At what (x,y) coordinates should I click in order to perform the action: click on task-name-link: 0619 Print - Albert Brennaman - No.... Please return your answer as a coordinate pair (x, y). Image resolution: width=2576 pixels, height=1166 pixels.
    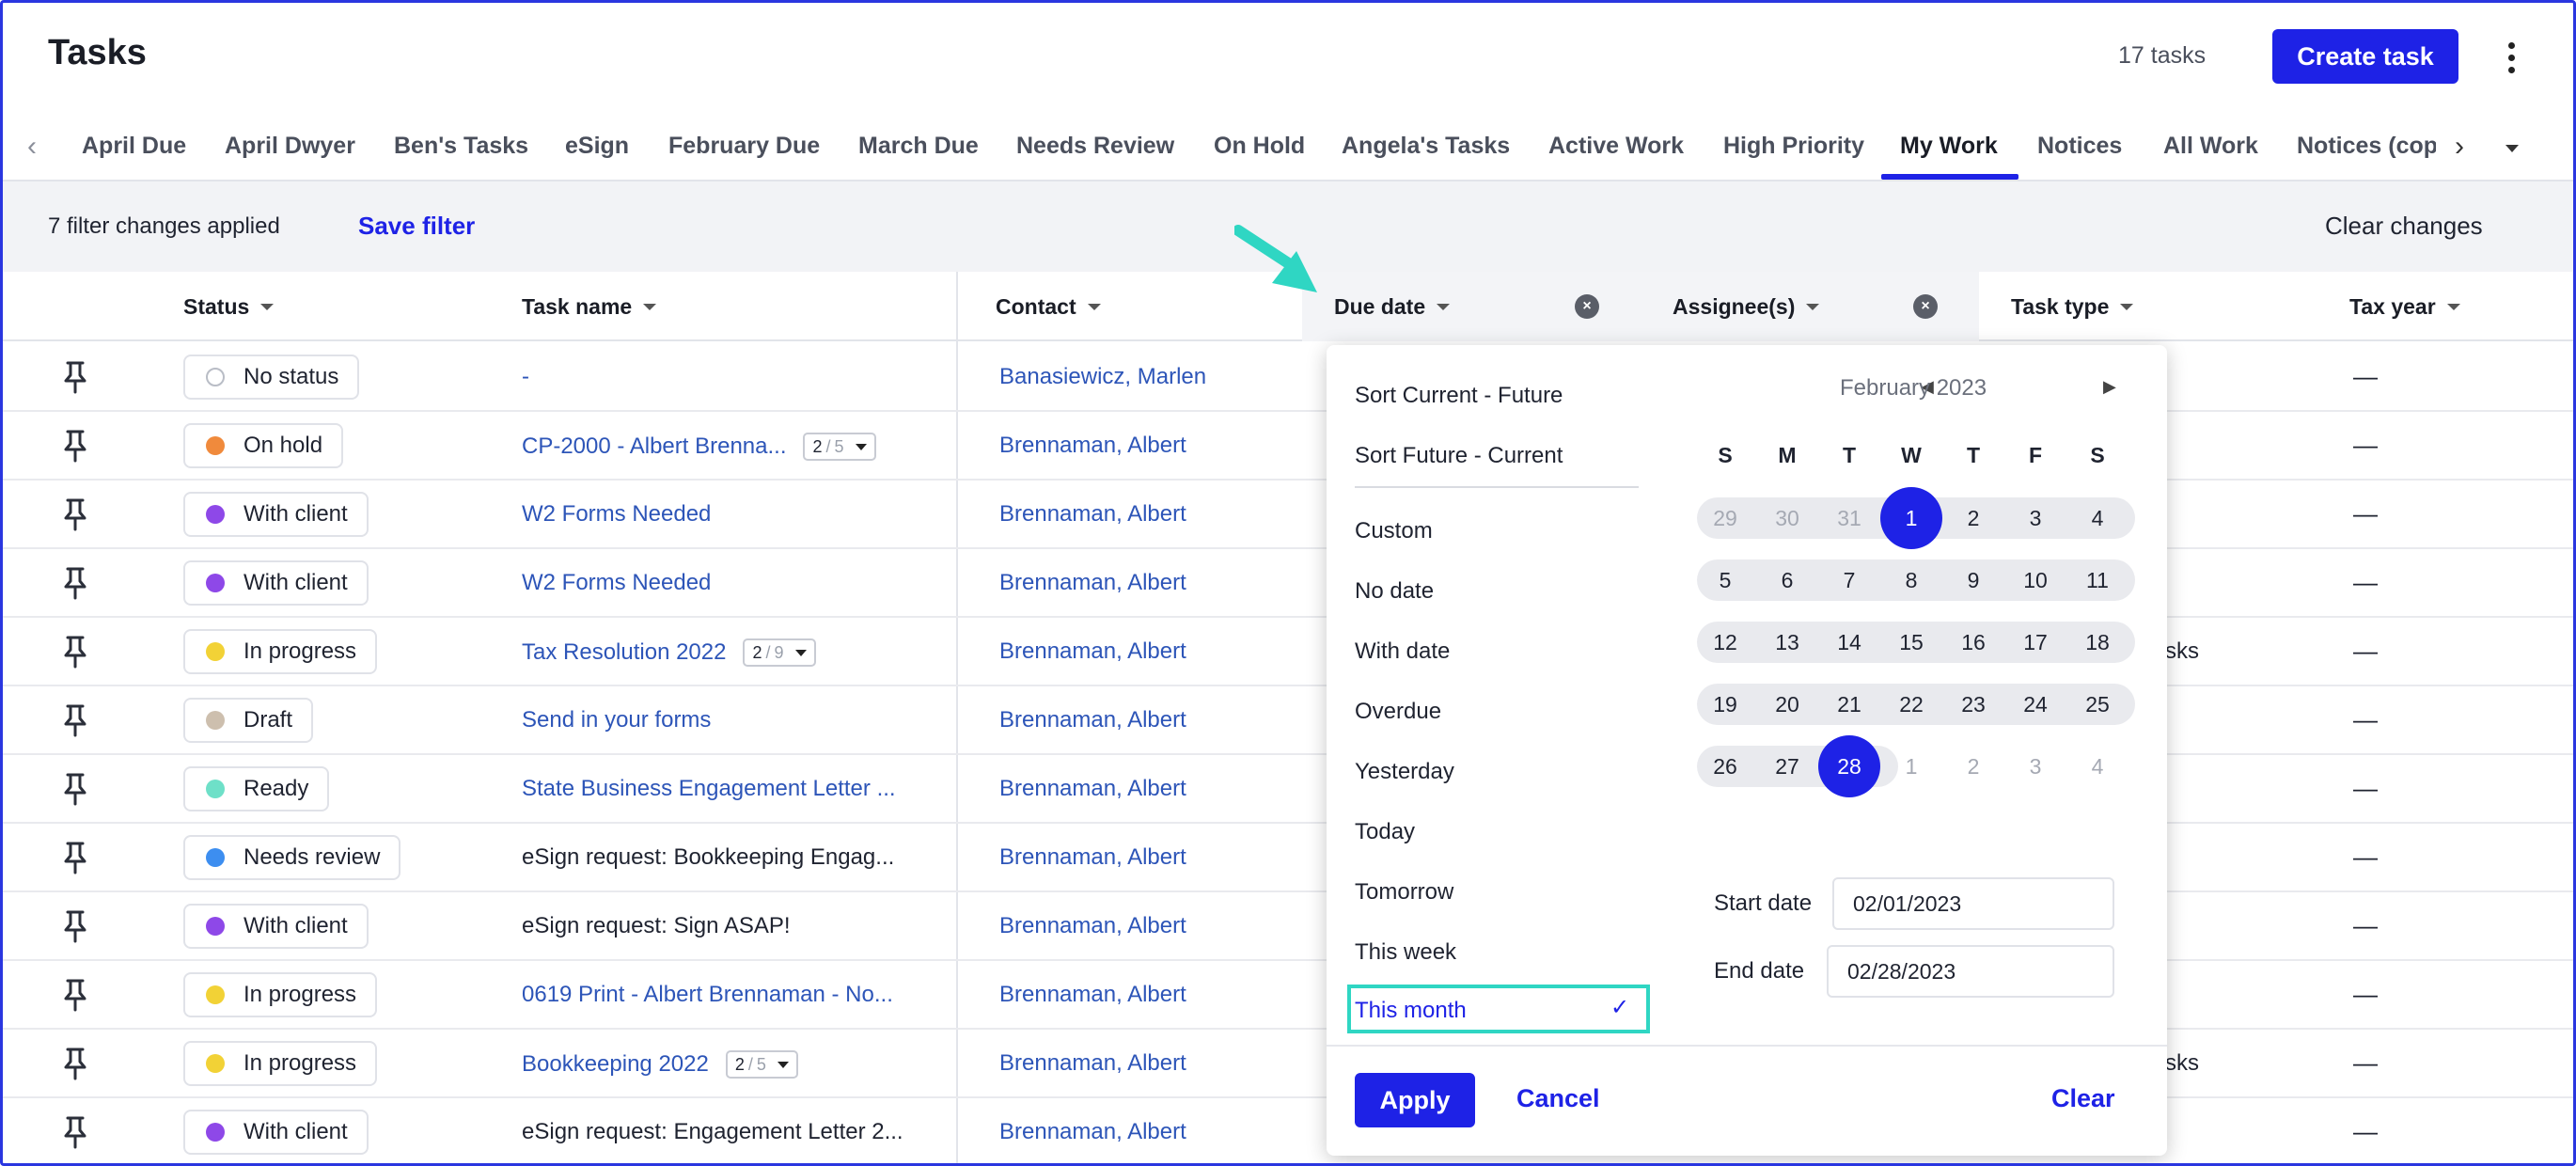
    Looking at the image, I should click on (707, 995).